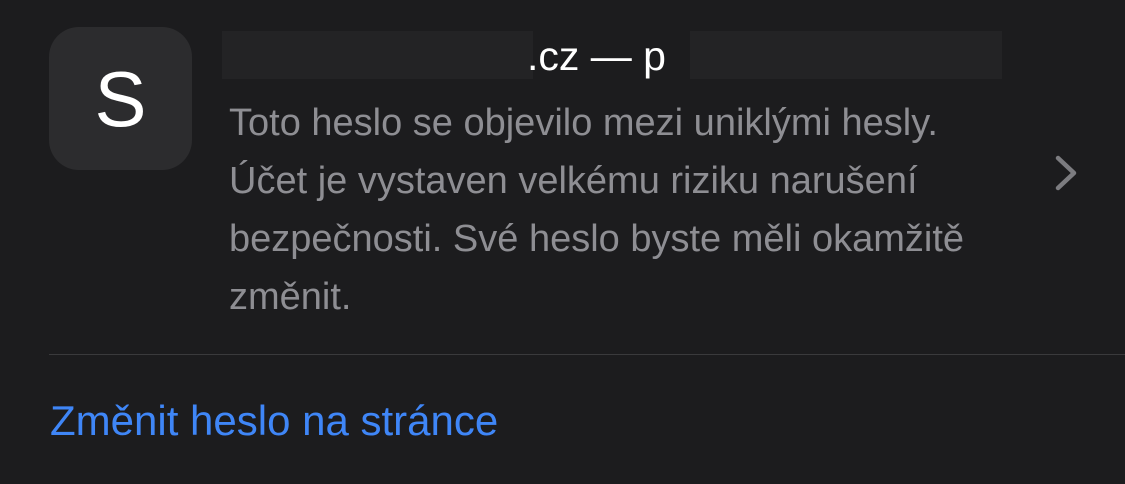 Image resolution: width=1125 pixels, height=484 pixels. I want to click on site-avatar: S, so click(120, 98).